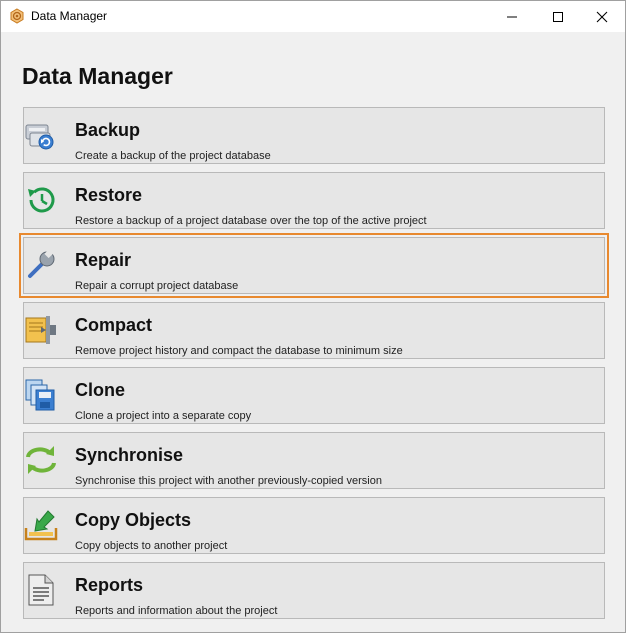  I want to click on reports-icon, so click(41, 590).